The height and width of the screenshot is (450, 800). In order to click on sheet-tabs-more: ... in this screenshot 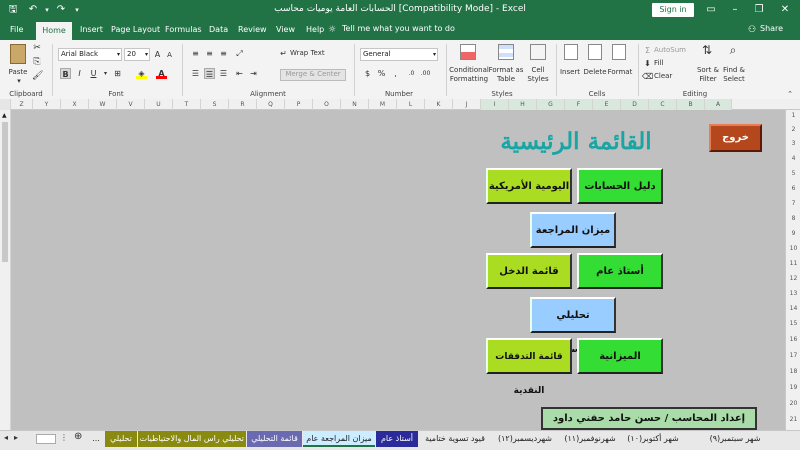, I will do `click(96, 439)`.